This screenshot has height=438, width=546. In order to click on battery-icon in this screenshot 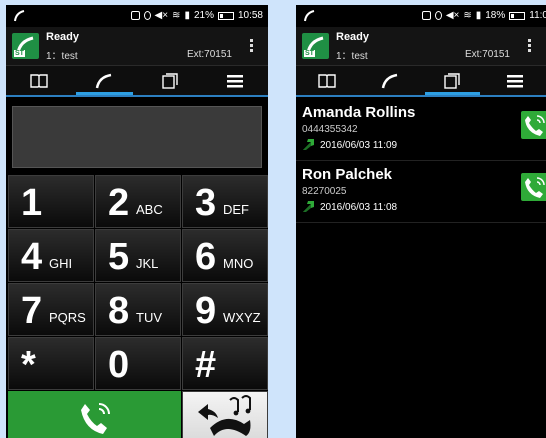, I will do `click(517, 15)`.